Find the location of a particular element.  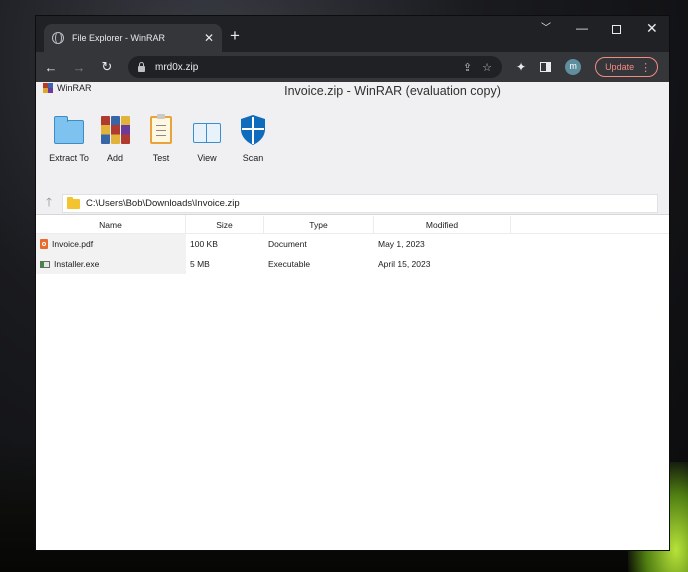

file-list-header: Name Size Type Modified is located at coordinates (352, 224).